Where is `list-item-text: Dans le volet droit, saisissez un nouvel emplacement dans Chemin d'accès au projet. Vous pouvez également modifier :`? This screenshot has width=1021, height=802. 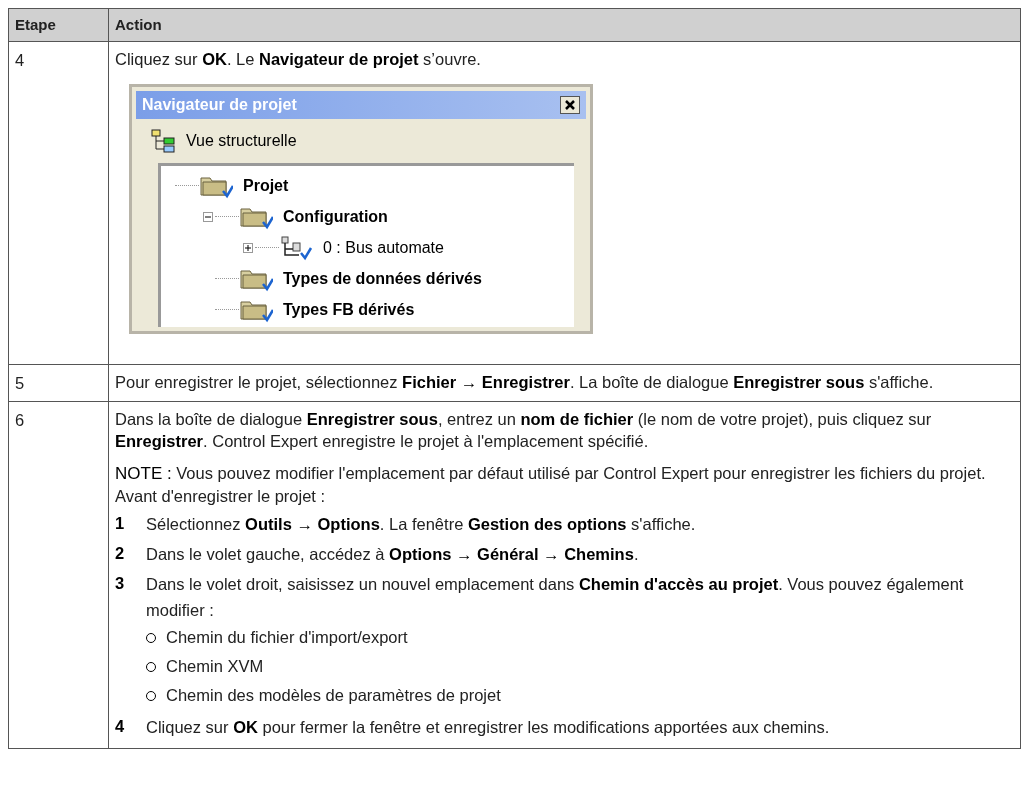
list-item-text: Dans le volet droit, saisissez un nouvel emplacement dans Chemin d'accès au projet. Vous pouvez également modifier : is located at coordinates (555, 597).